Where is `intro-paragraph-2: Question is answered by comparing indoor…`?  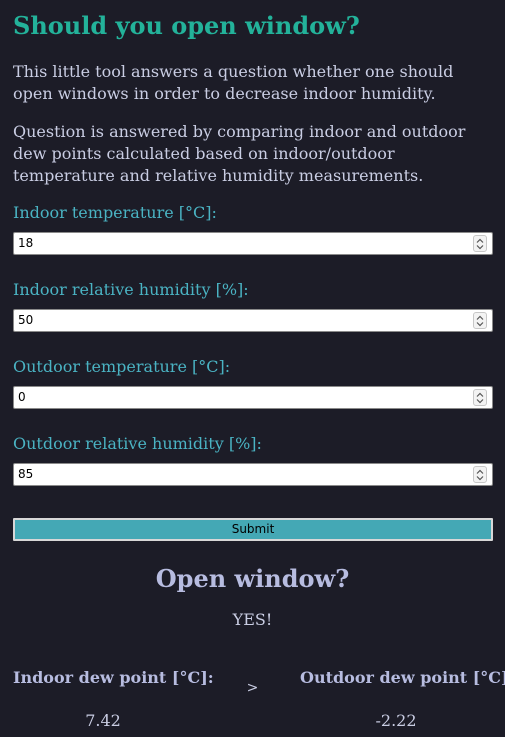
intro-paragraph-2: Question is answered by comparing indoor… is located at coordinates (239, 153).